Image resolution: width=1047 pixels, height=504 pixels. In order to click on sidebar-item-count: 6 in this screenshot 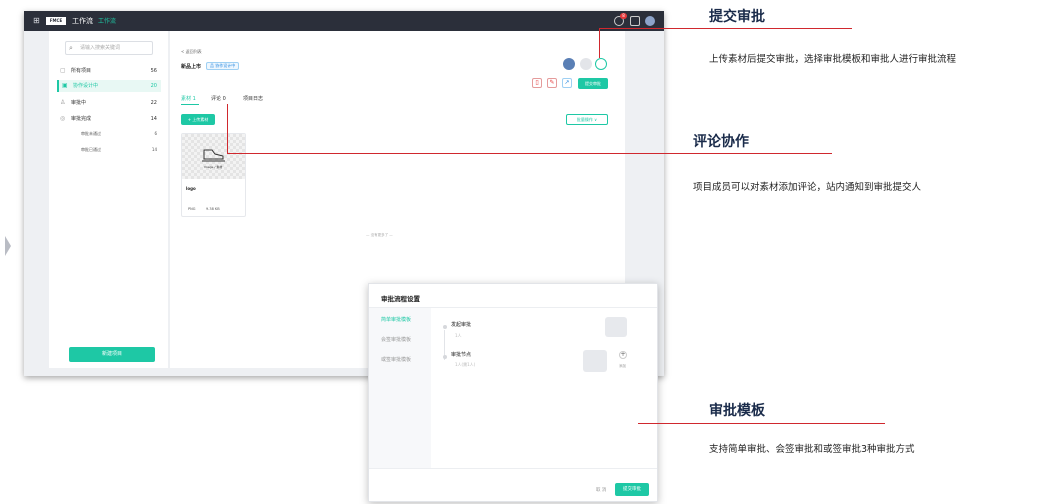, I will do `click(155, 133)`.